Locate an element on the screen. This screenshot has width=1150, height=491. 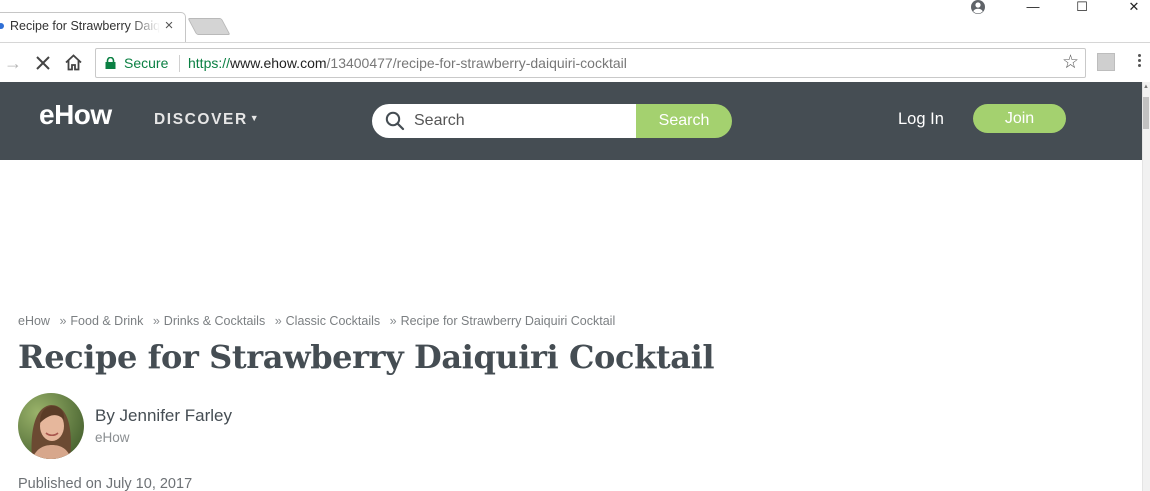
window-minimize-button: — is located at coordinates (1033, 8).